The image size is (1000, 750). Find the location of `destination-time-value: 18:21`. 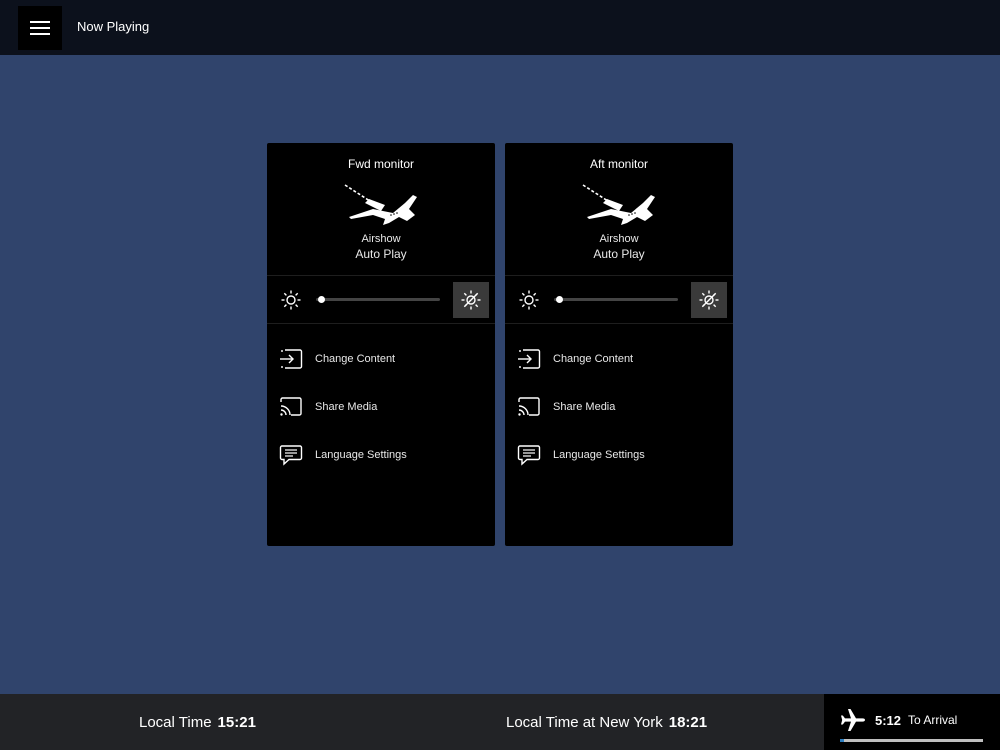

destination-time-value: 18:21 is located at coordinates (688, 722).